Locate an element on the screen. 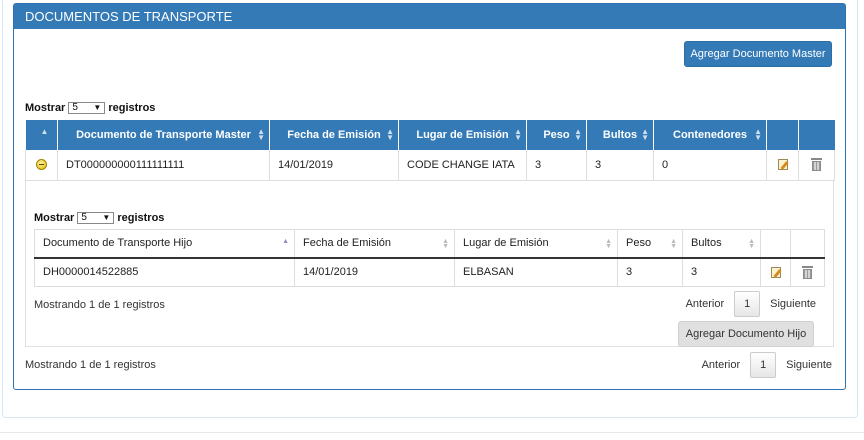 The width and height of the screenshot is (864, 440). expand-cell is located at coordinates (41, 165).